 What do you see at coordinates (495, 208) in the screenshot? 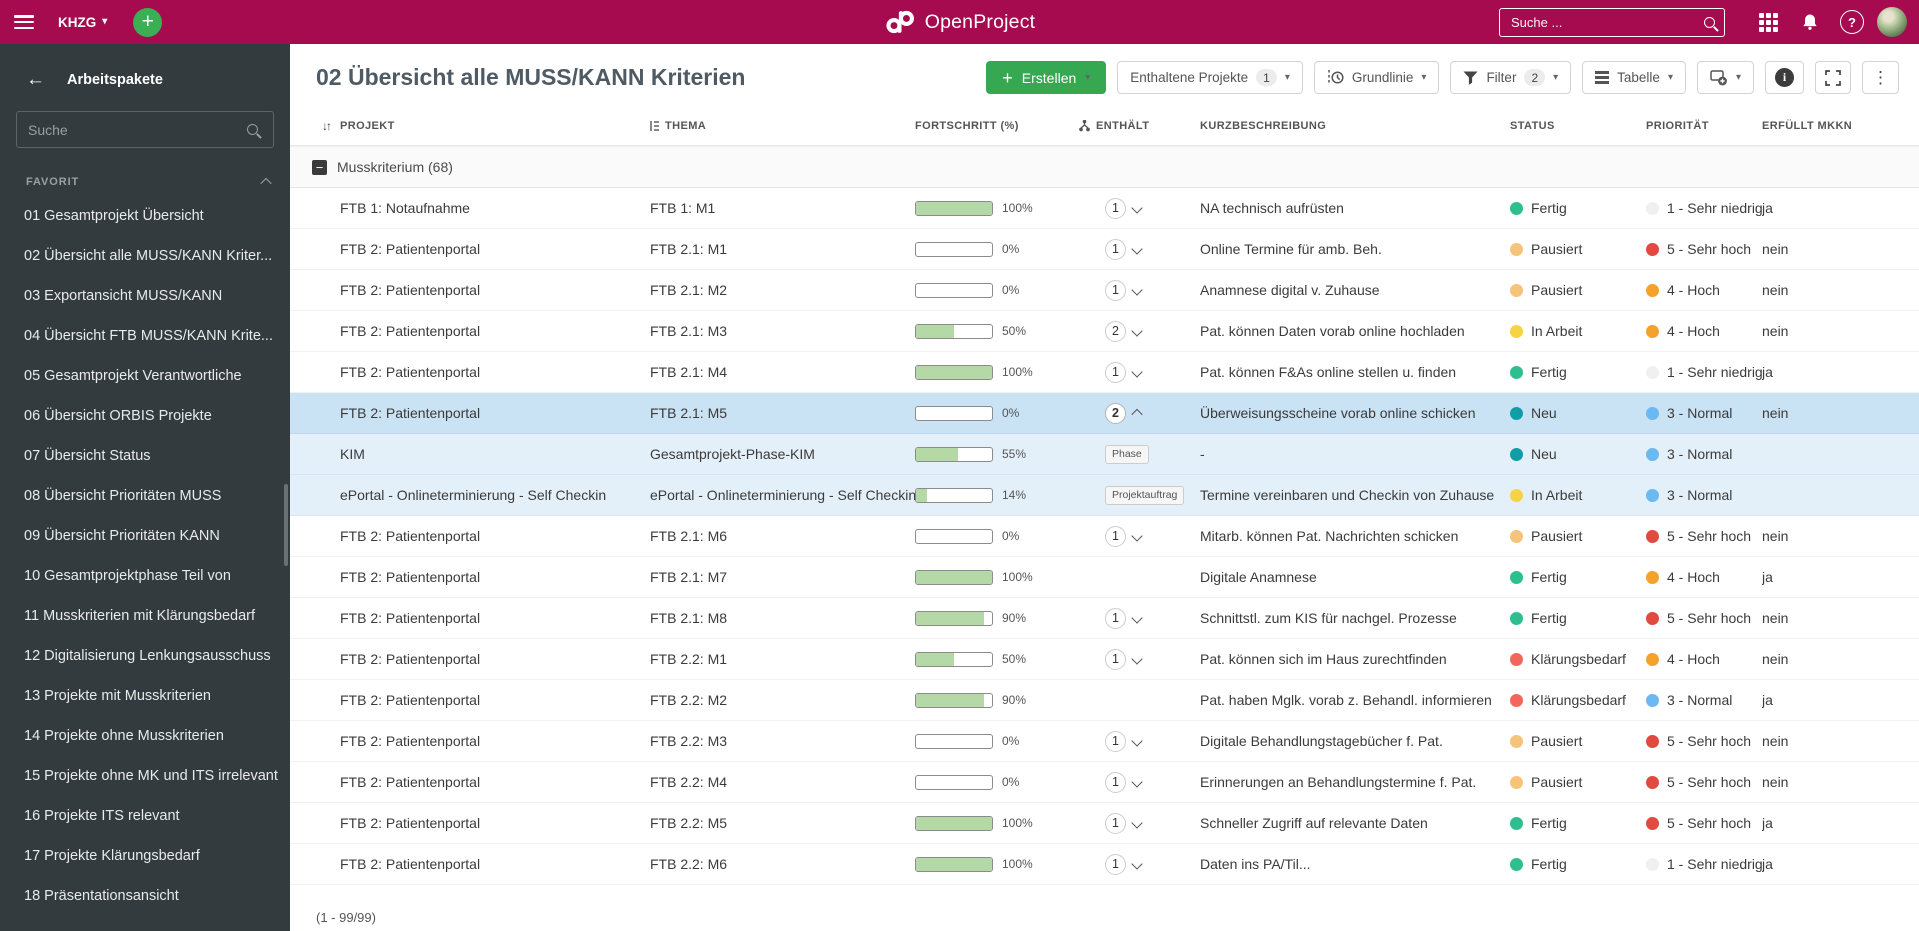
I see `cell-project: FTB 1: Notaufnahme` at bounding box center [495, 208].